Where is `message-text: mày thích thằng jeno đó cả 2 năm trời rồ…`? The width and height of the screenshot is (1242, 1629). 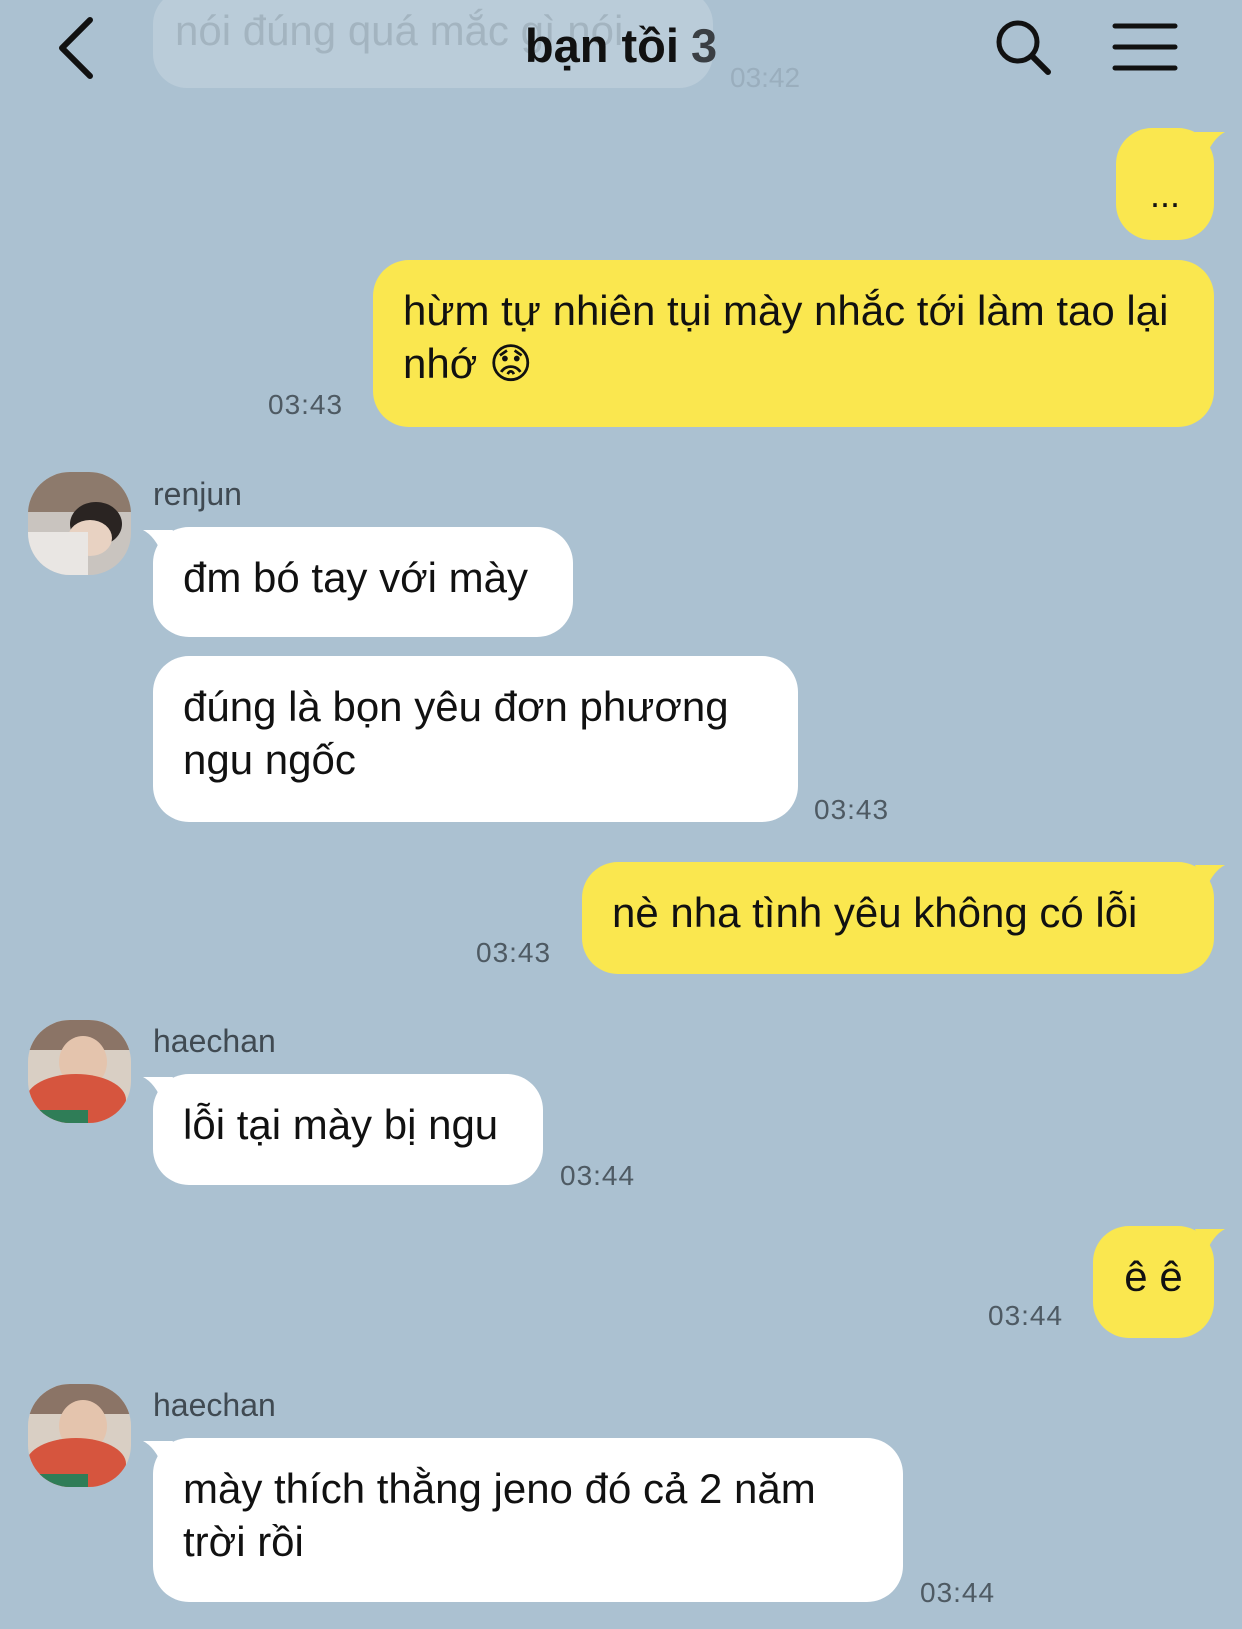
message-text: mày thích thằng jeno đó cả 2 năm trời rồ… is located at coordinates (499, 1515).